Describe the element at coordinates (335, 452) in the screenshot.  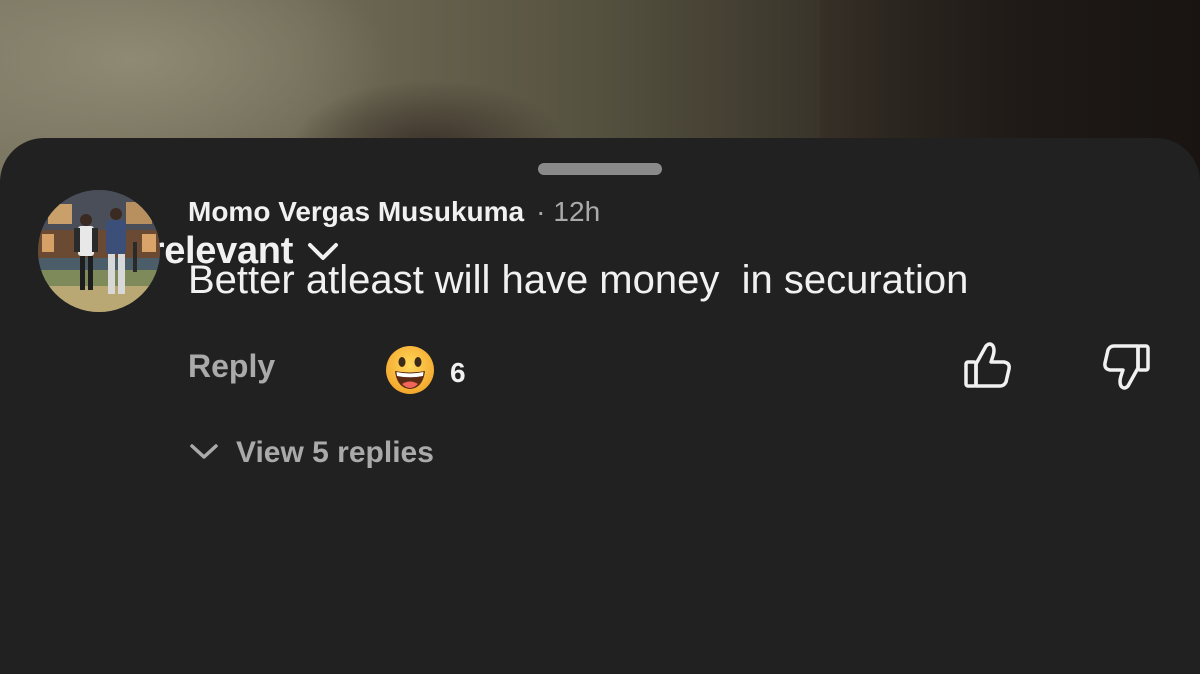
I see `view-replies-label: View 5 replies` at that location.